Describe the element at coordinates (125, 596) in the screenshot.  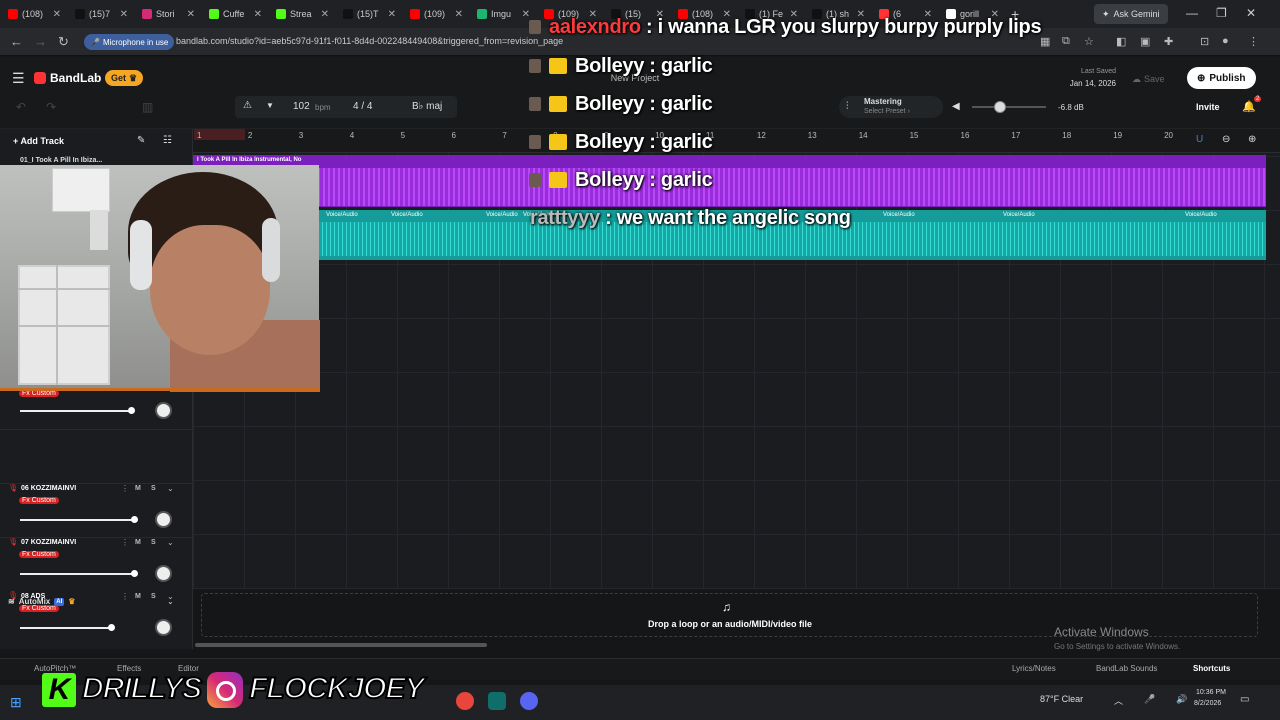
I see `track-menu-icon: ⋮` at that location.